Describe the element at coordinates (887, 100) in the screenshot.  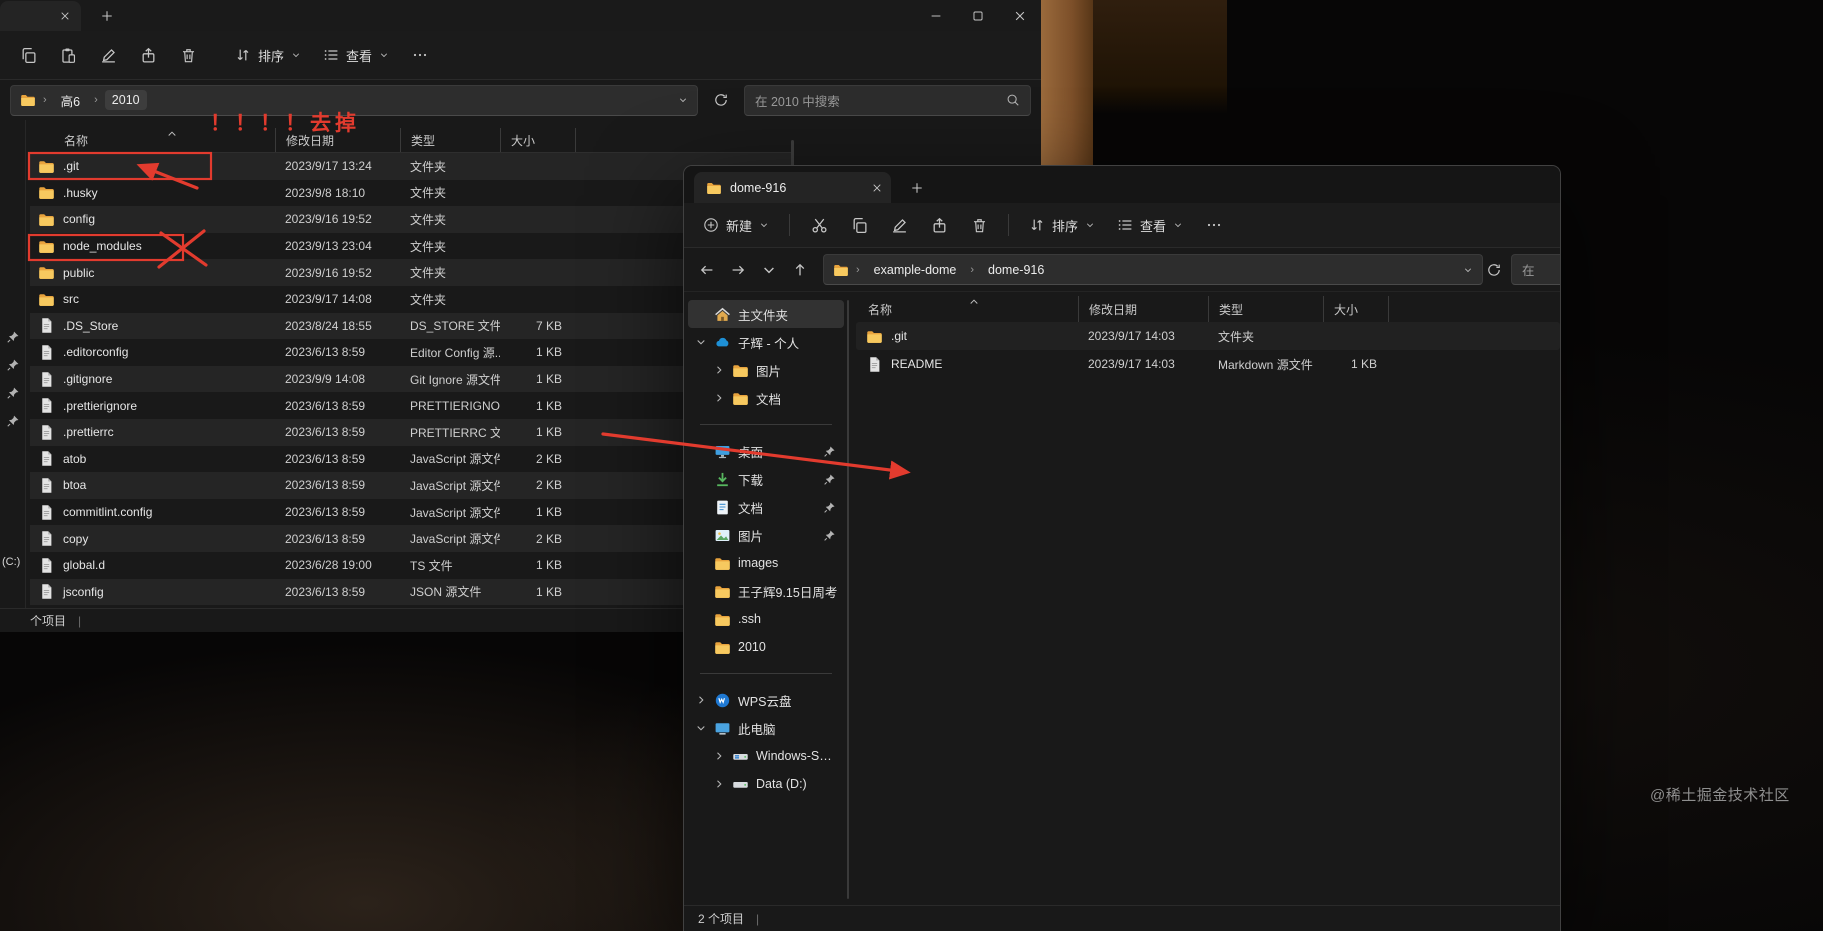
I see `search-input: 在 2010 中搜索` at that location.